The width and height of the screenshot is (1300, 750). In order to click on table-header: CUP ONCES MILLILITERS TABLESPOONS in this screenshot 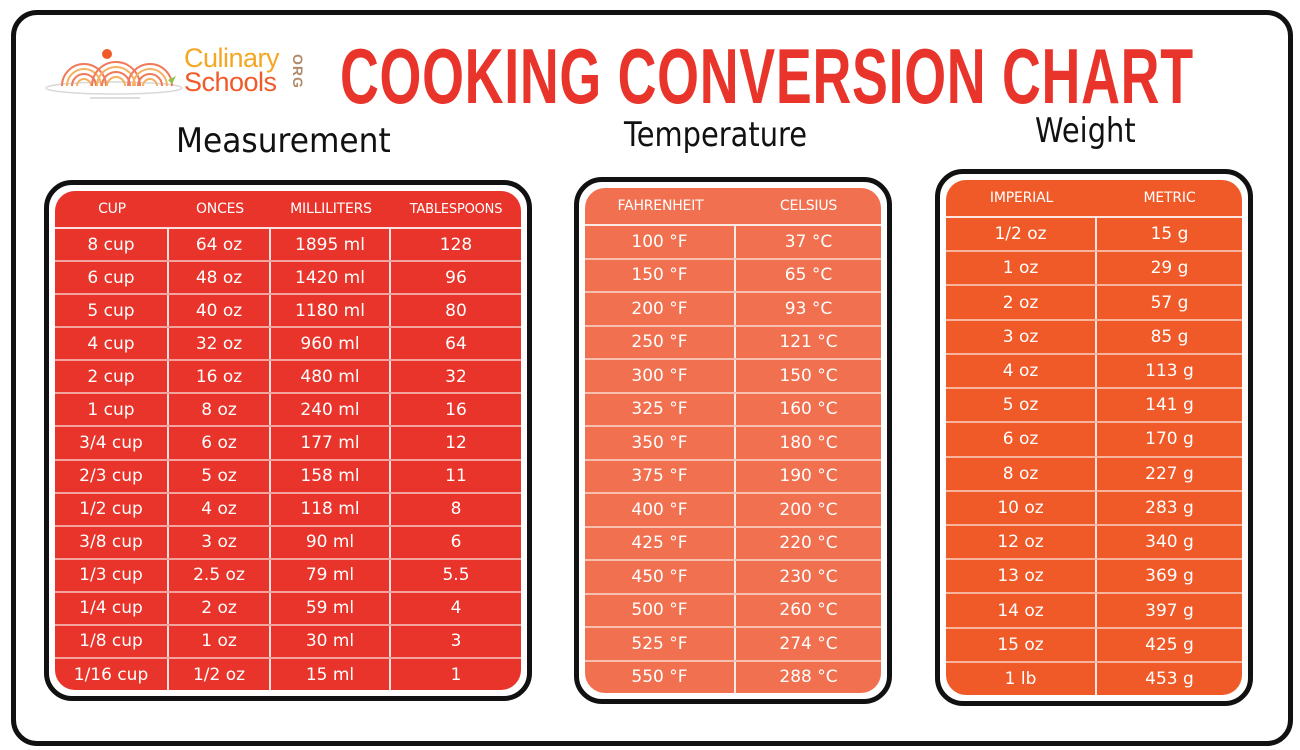, I will do `click(288, 210)`.